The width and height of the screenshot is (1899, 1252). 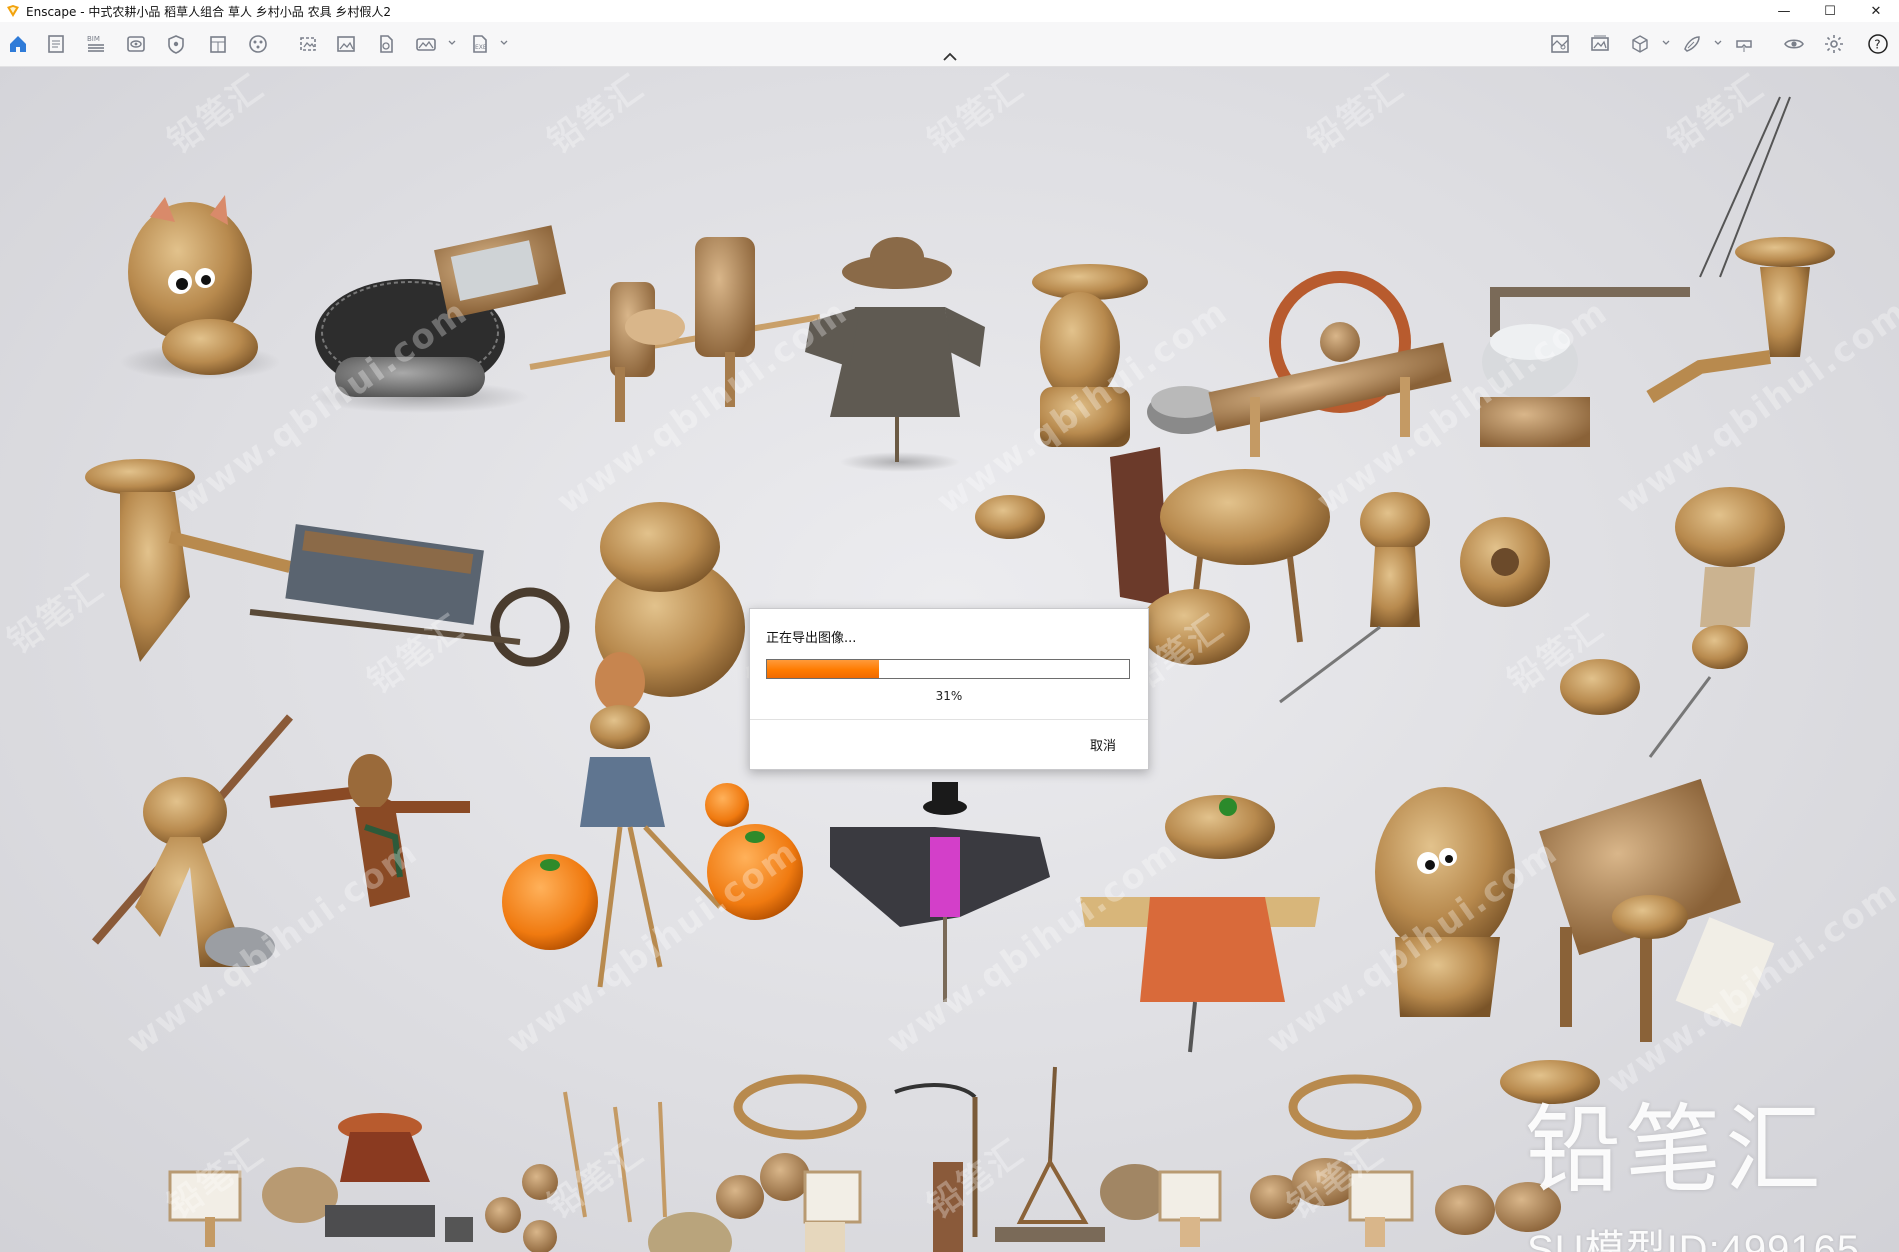 What do you see at coordinates (1694, 1240) in the screenshot?
I see `model-id-watermark: SU模型ID:499165` at bounding box center [1694, 1240].